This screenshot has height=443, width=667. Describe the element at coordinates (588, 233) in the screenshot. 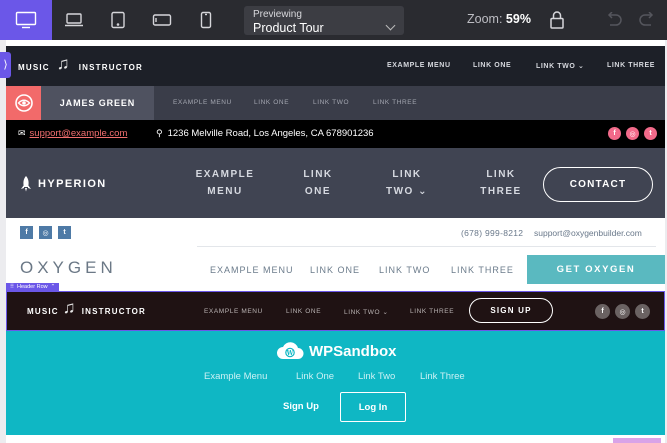

I see `email-link: support@oxygenbuilder.com` at that location.